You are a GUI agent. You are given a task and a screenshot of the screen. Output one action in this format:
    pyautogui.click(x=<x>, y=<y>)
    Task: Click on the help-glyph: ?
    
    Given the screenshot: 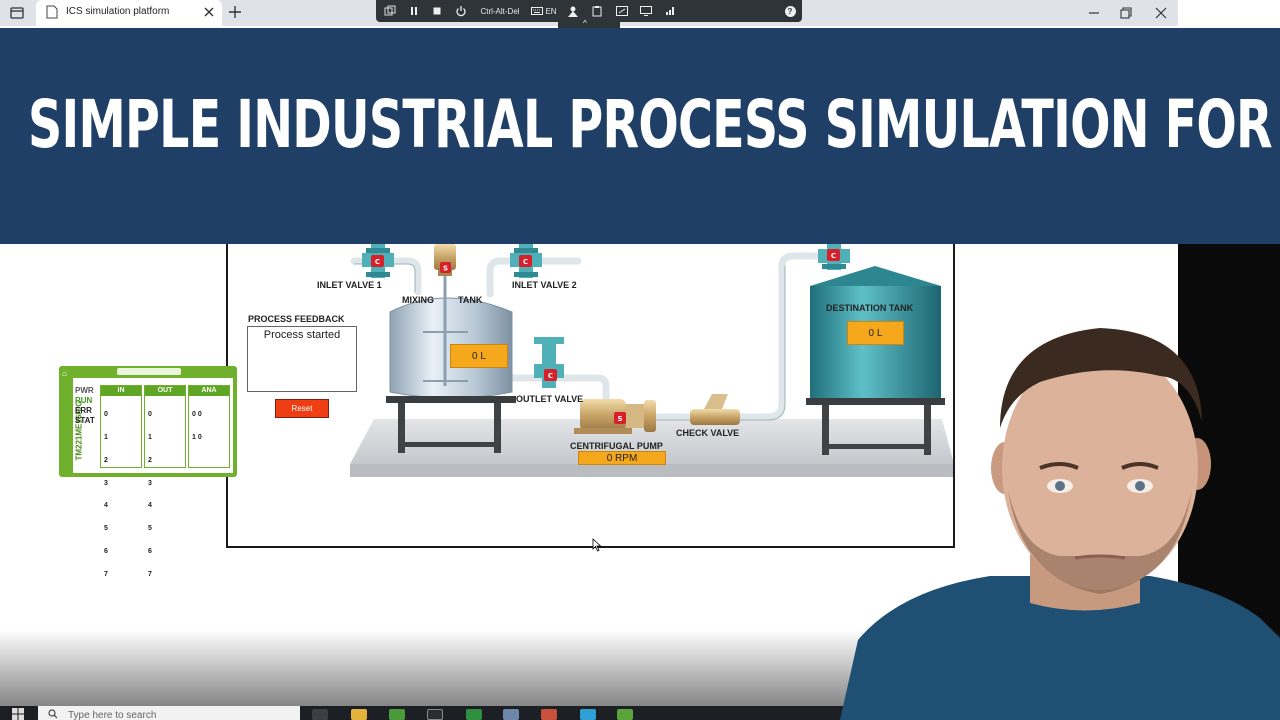 What is the action you would take?
    pyautogui.click(x=790, y=11)
    